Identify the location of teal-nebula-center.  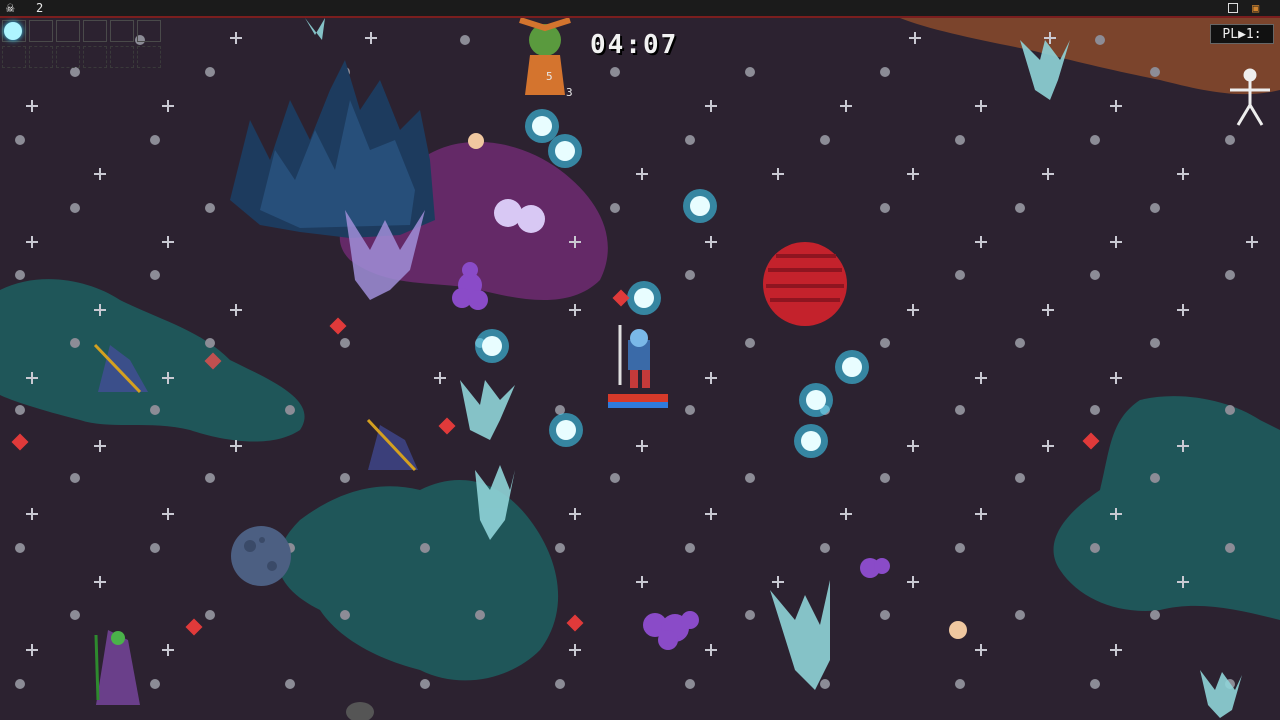
(418, 580).